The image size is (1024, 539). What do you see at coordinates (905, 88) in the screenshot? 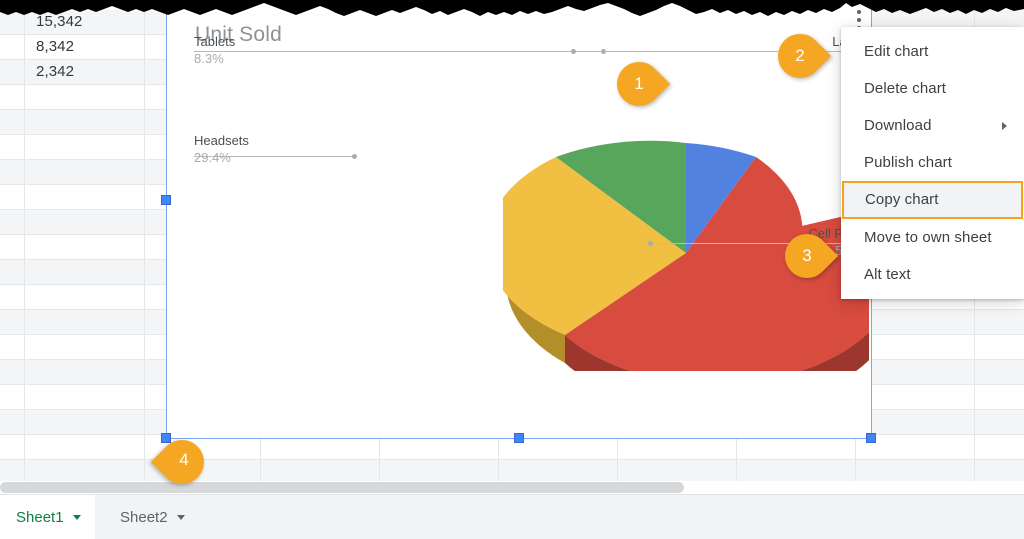
I see `menu-item-label: Delete chart` at bounding box center [905, 88].